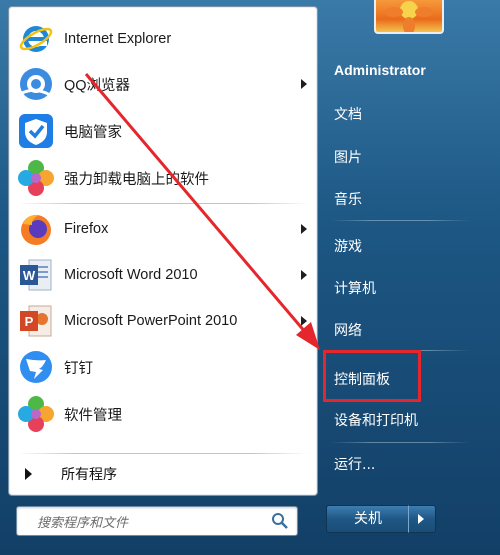 This screenshot has height=555, width=500. What do you see at coordinates (93, 132) in the screenshot?
I see `program-label: 电脑管家` at bounding box center [93, 132].